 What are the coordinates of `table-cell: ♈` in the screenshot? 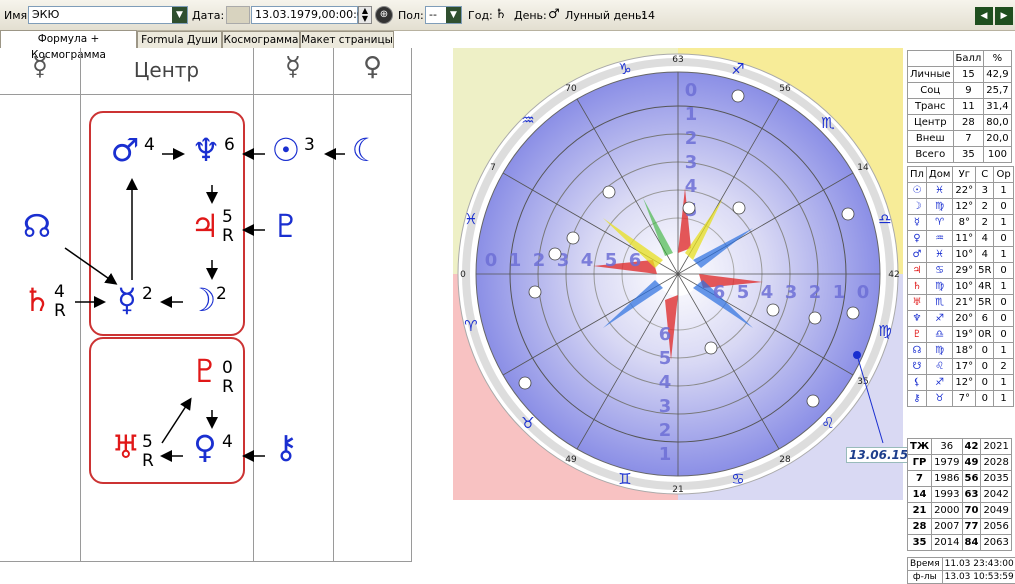 It's located at (939, 223).